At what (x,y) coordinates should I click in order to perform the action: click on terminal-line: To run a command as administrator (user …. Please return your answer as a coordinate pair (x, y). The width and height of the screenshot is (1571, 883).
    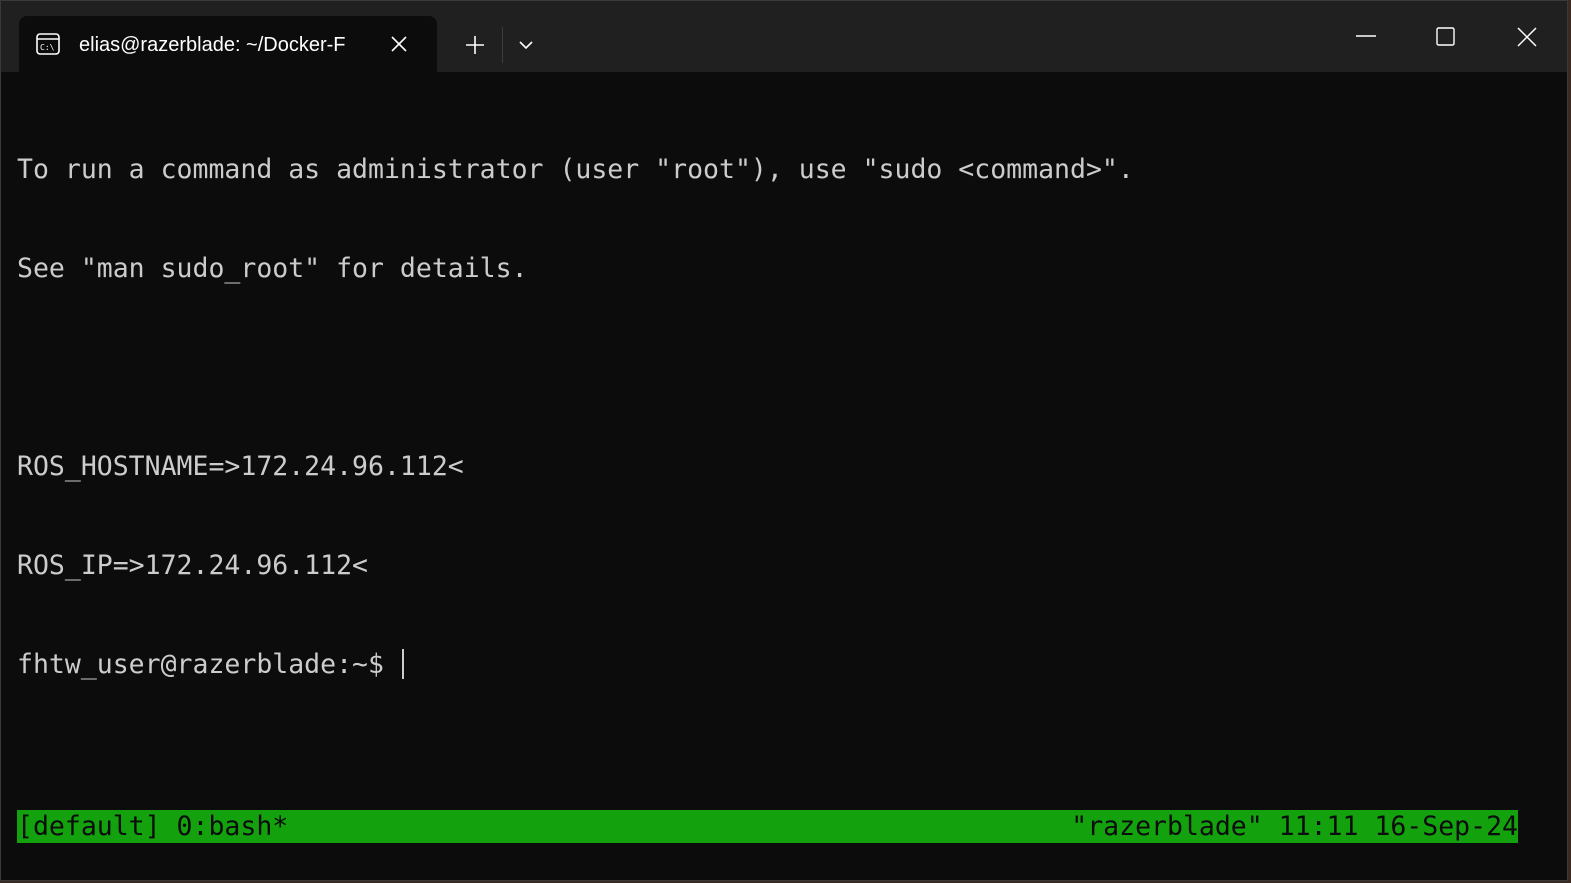
    Looking at the image, I should click on (575, 169).